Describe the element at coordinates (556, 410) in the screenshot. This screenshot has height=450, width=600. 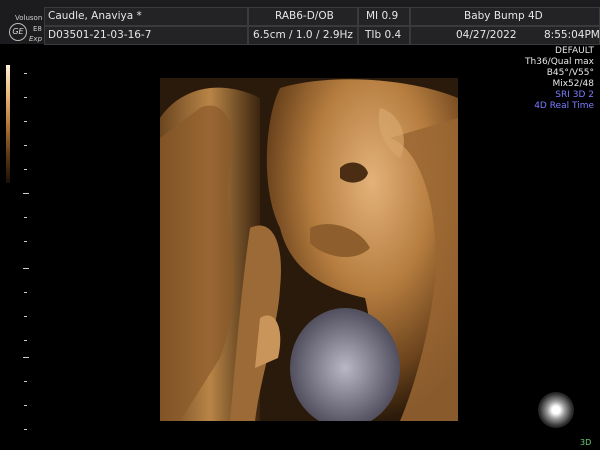
I see `probe-orientation-icon` at that location.